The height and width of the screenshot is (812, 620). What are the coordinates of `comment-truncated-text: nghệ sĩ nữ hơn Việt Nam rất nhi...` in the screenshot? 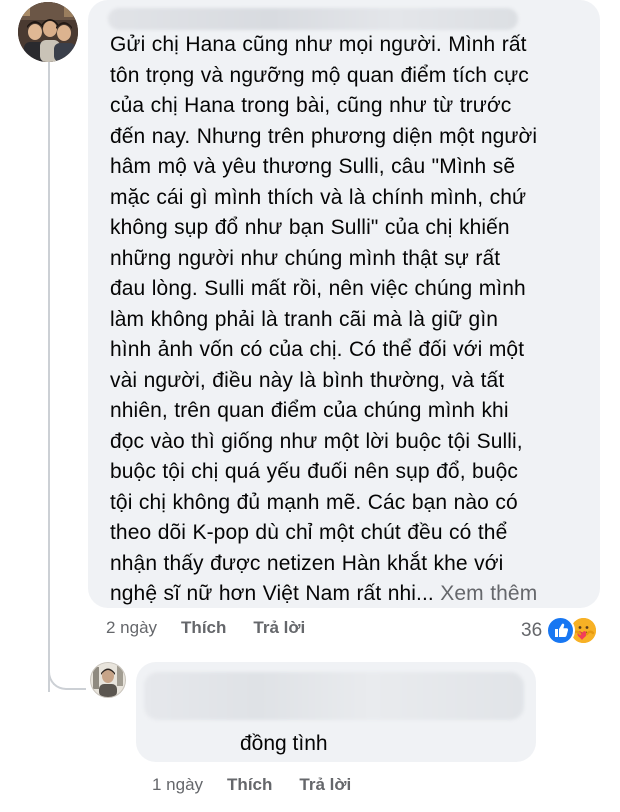 It's located at (272, 593).